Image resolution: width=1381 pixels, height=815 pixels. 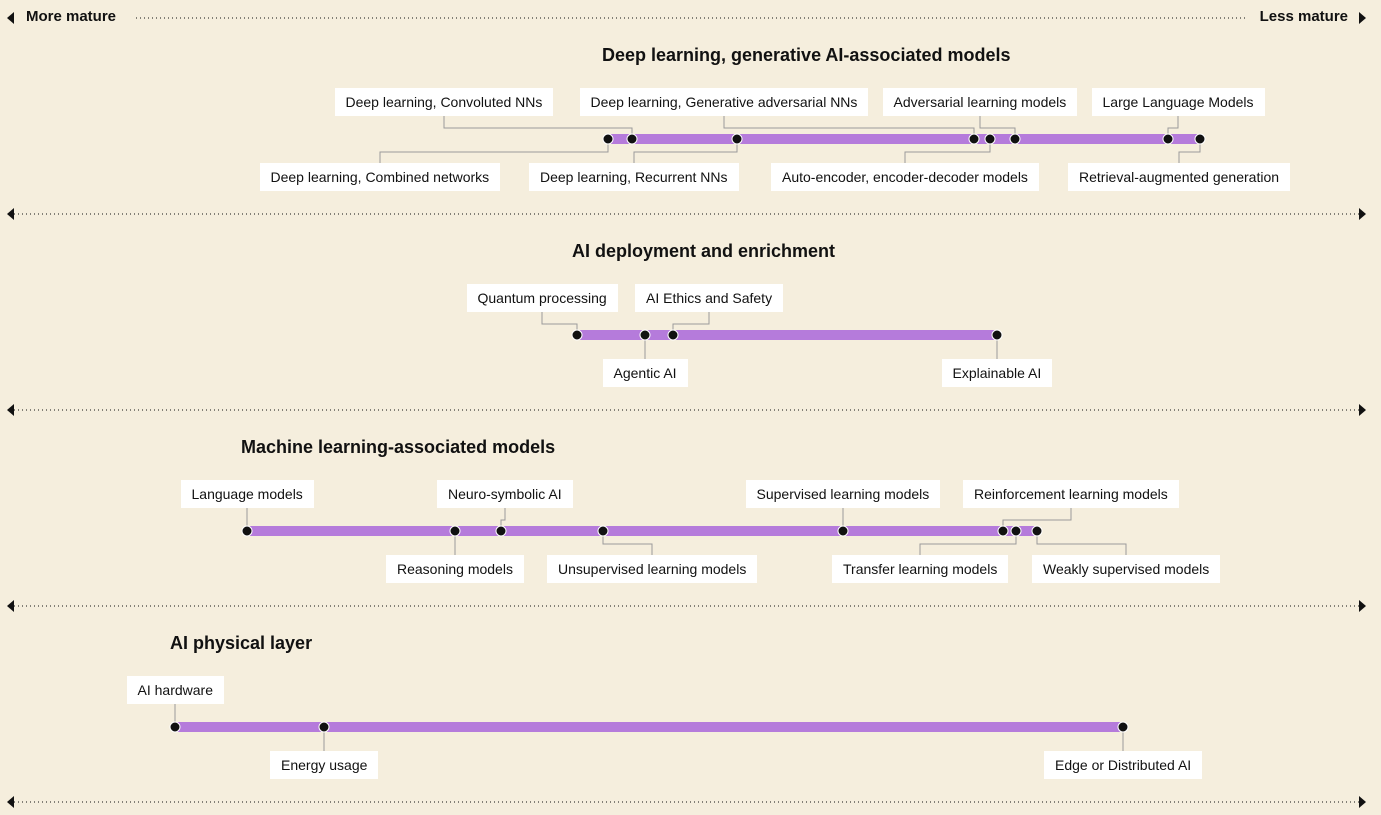 I want to click on tech-label: Unsupervised learning models, so click(x=652, y=569).